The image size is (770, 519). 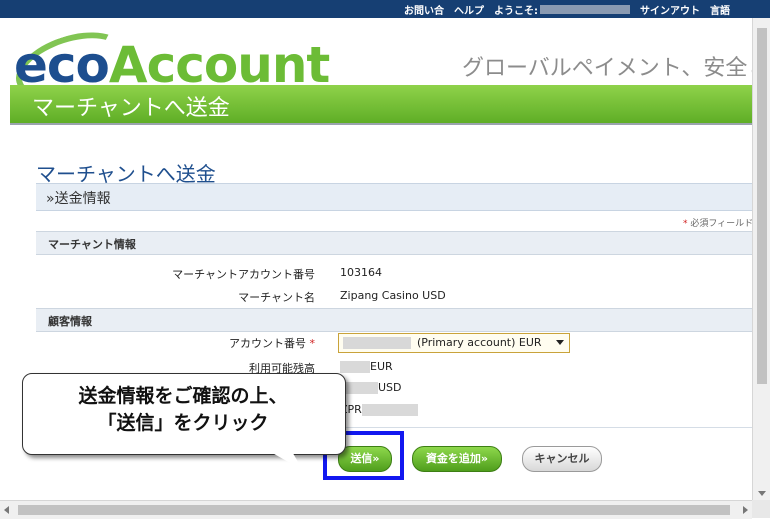 What do you see at coordinates (762, 206) in the screenshot?
I see `vertical-scroll-thumb` at bounding box center [762, 206].